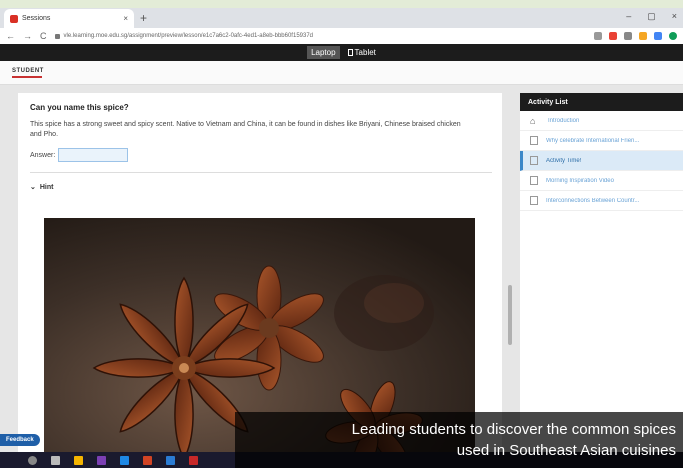  What do you see at coordinates (260, 187) in the screenshot?
I see `hint-toggle: ⌄ Hint` at bounding box center [260, 187].